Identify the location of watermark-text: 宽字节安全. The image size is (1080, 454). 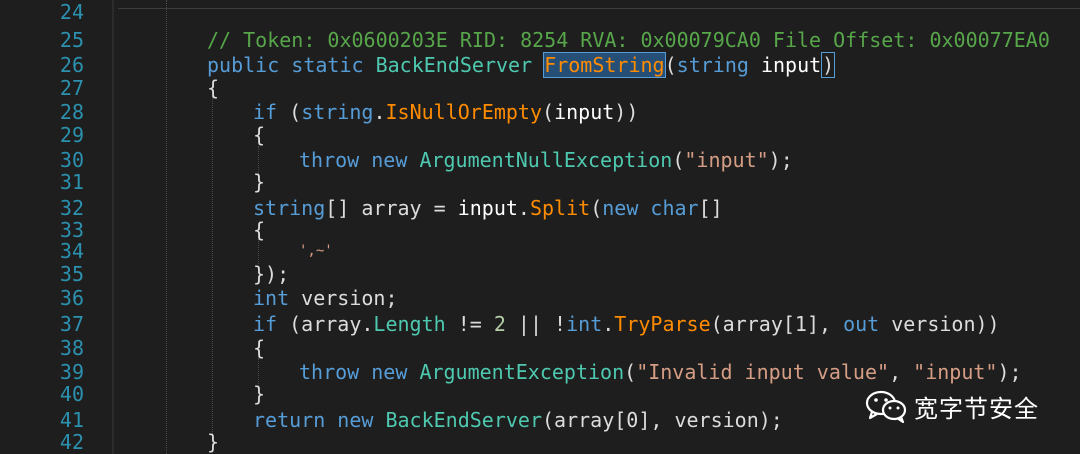
(976, 408).